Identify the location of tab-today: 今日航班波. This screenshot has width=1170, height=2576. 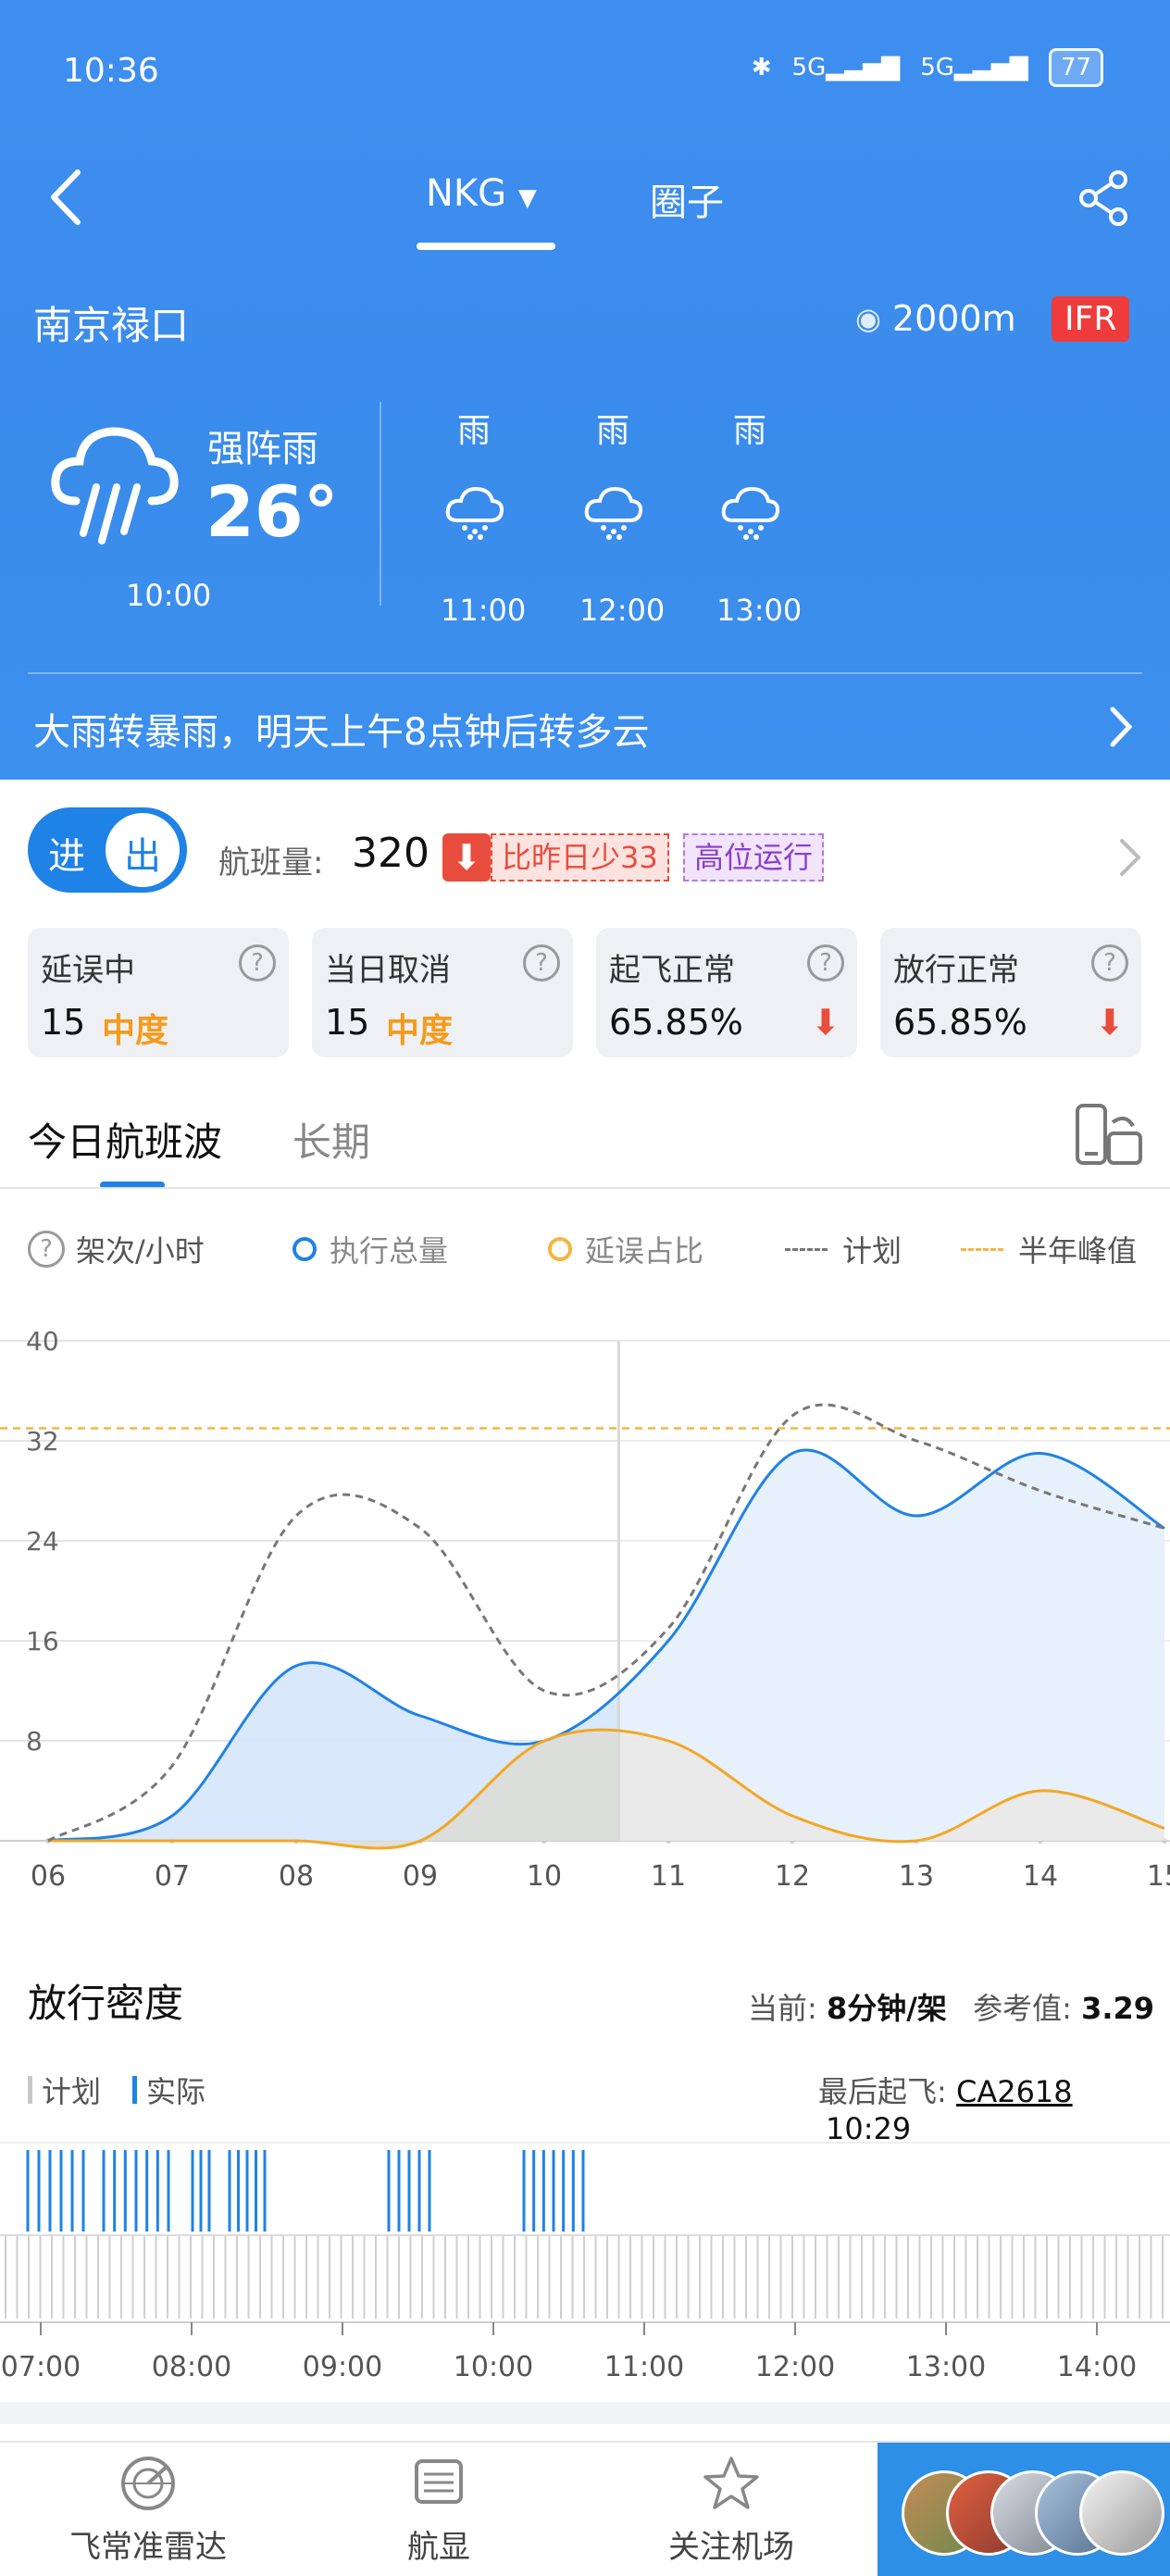
(125, 1139).